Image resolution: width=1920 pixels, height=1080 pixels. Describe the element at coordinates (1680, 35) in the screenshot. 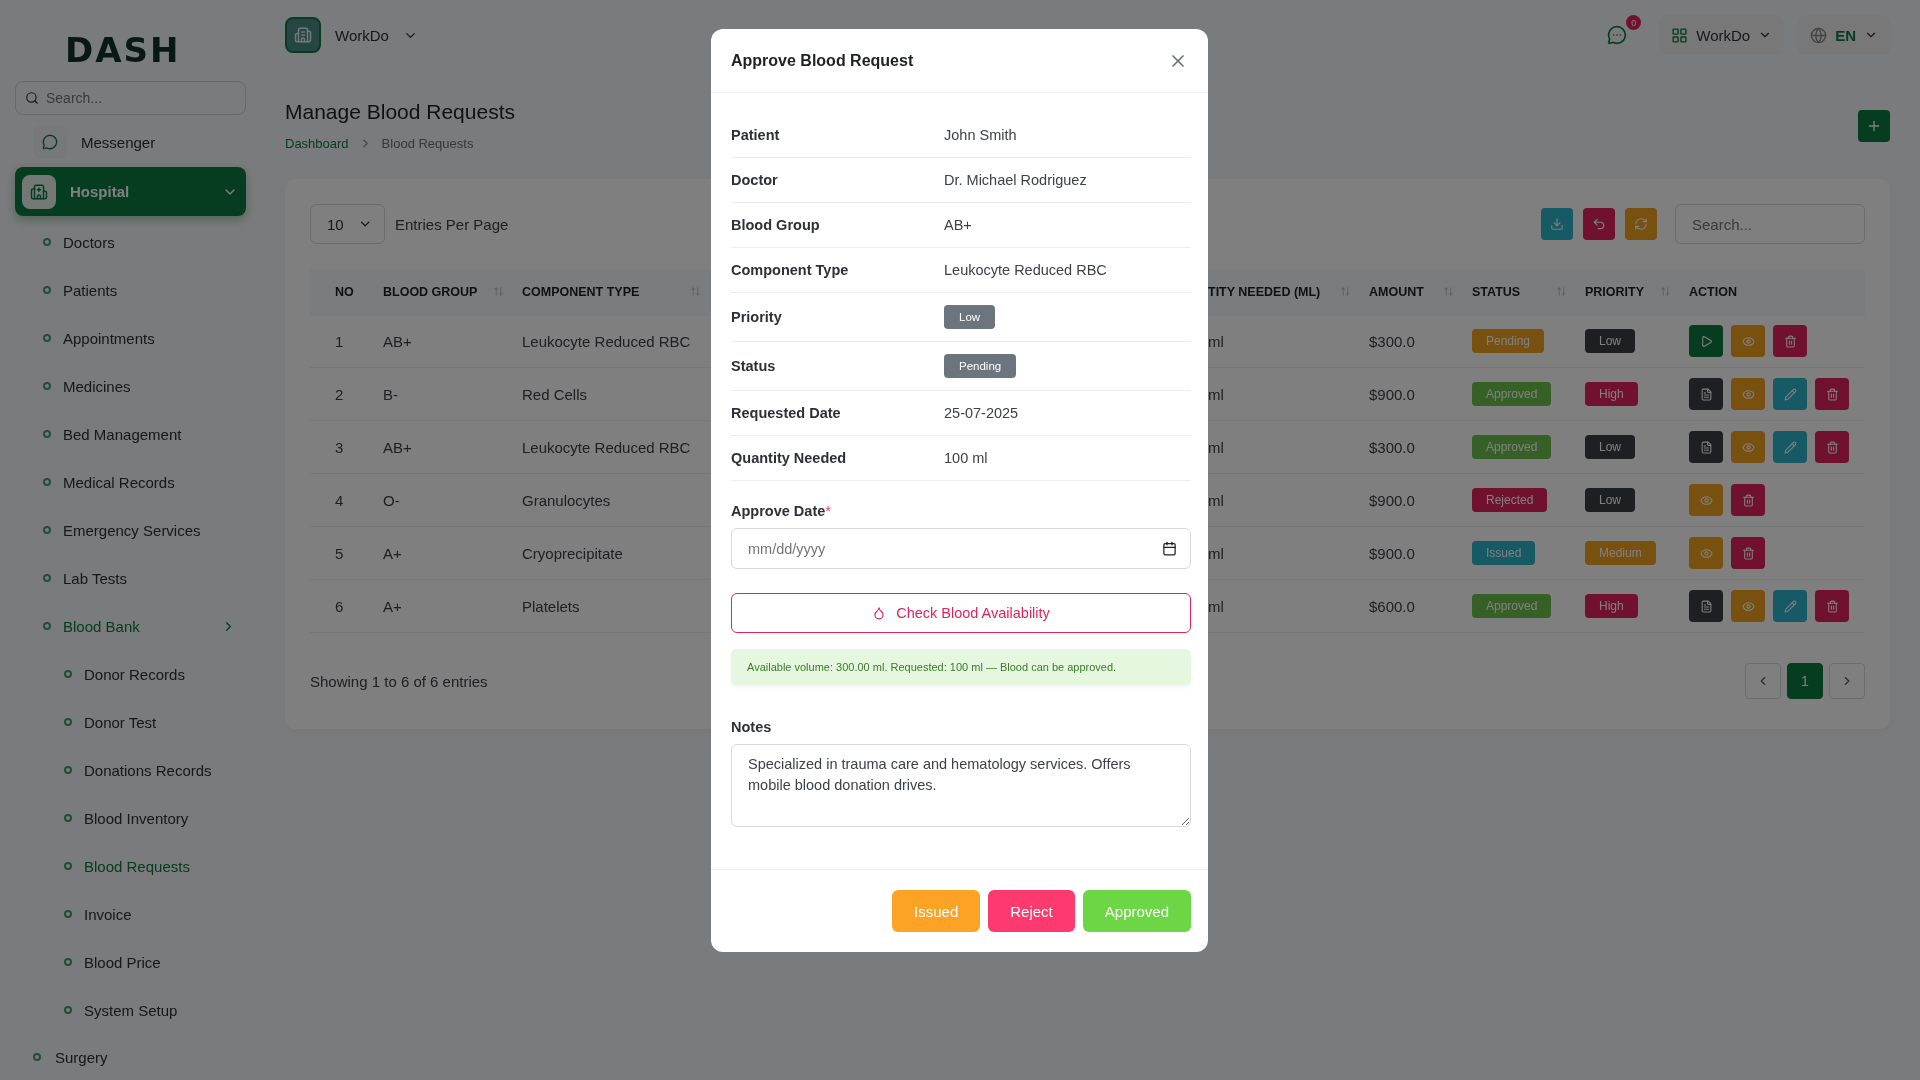

I see `grid-icon` at that location.